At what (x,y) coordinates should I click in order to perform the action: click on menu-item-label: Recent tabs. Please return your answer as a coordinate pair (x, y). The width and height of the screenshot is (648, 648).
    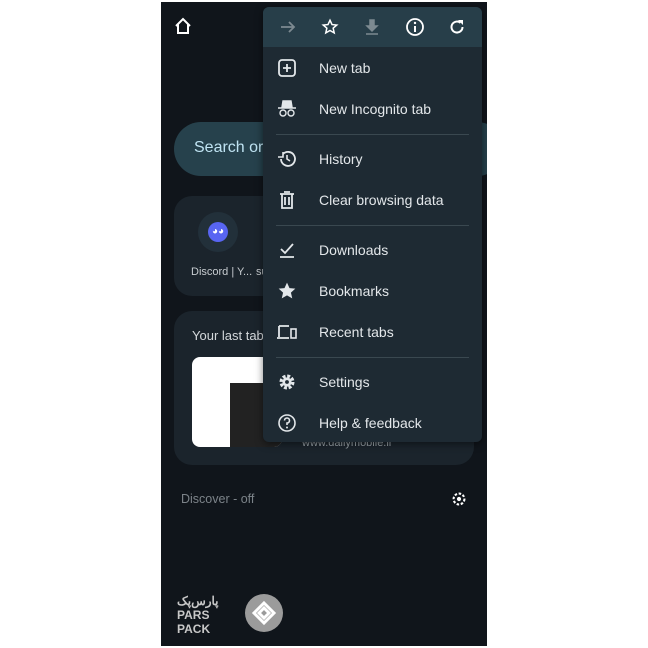
    Looking at the image, I should click on (356, 332).